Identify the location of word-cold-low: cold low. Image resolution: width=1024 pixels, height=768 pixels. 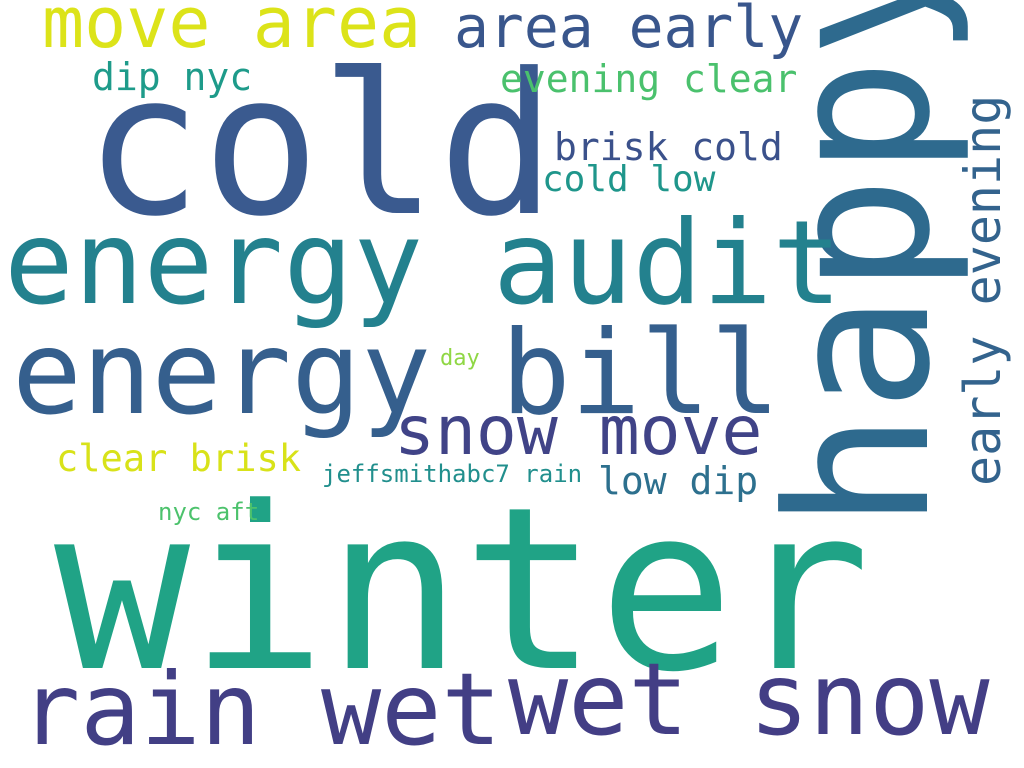
(629, 179).